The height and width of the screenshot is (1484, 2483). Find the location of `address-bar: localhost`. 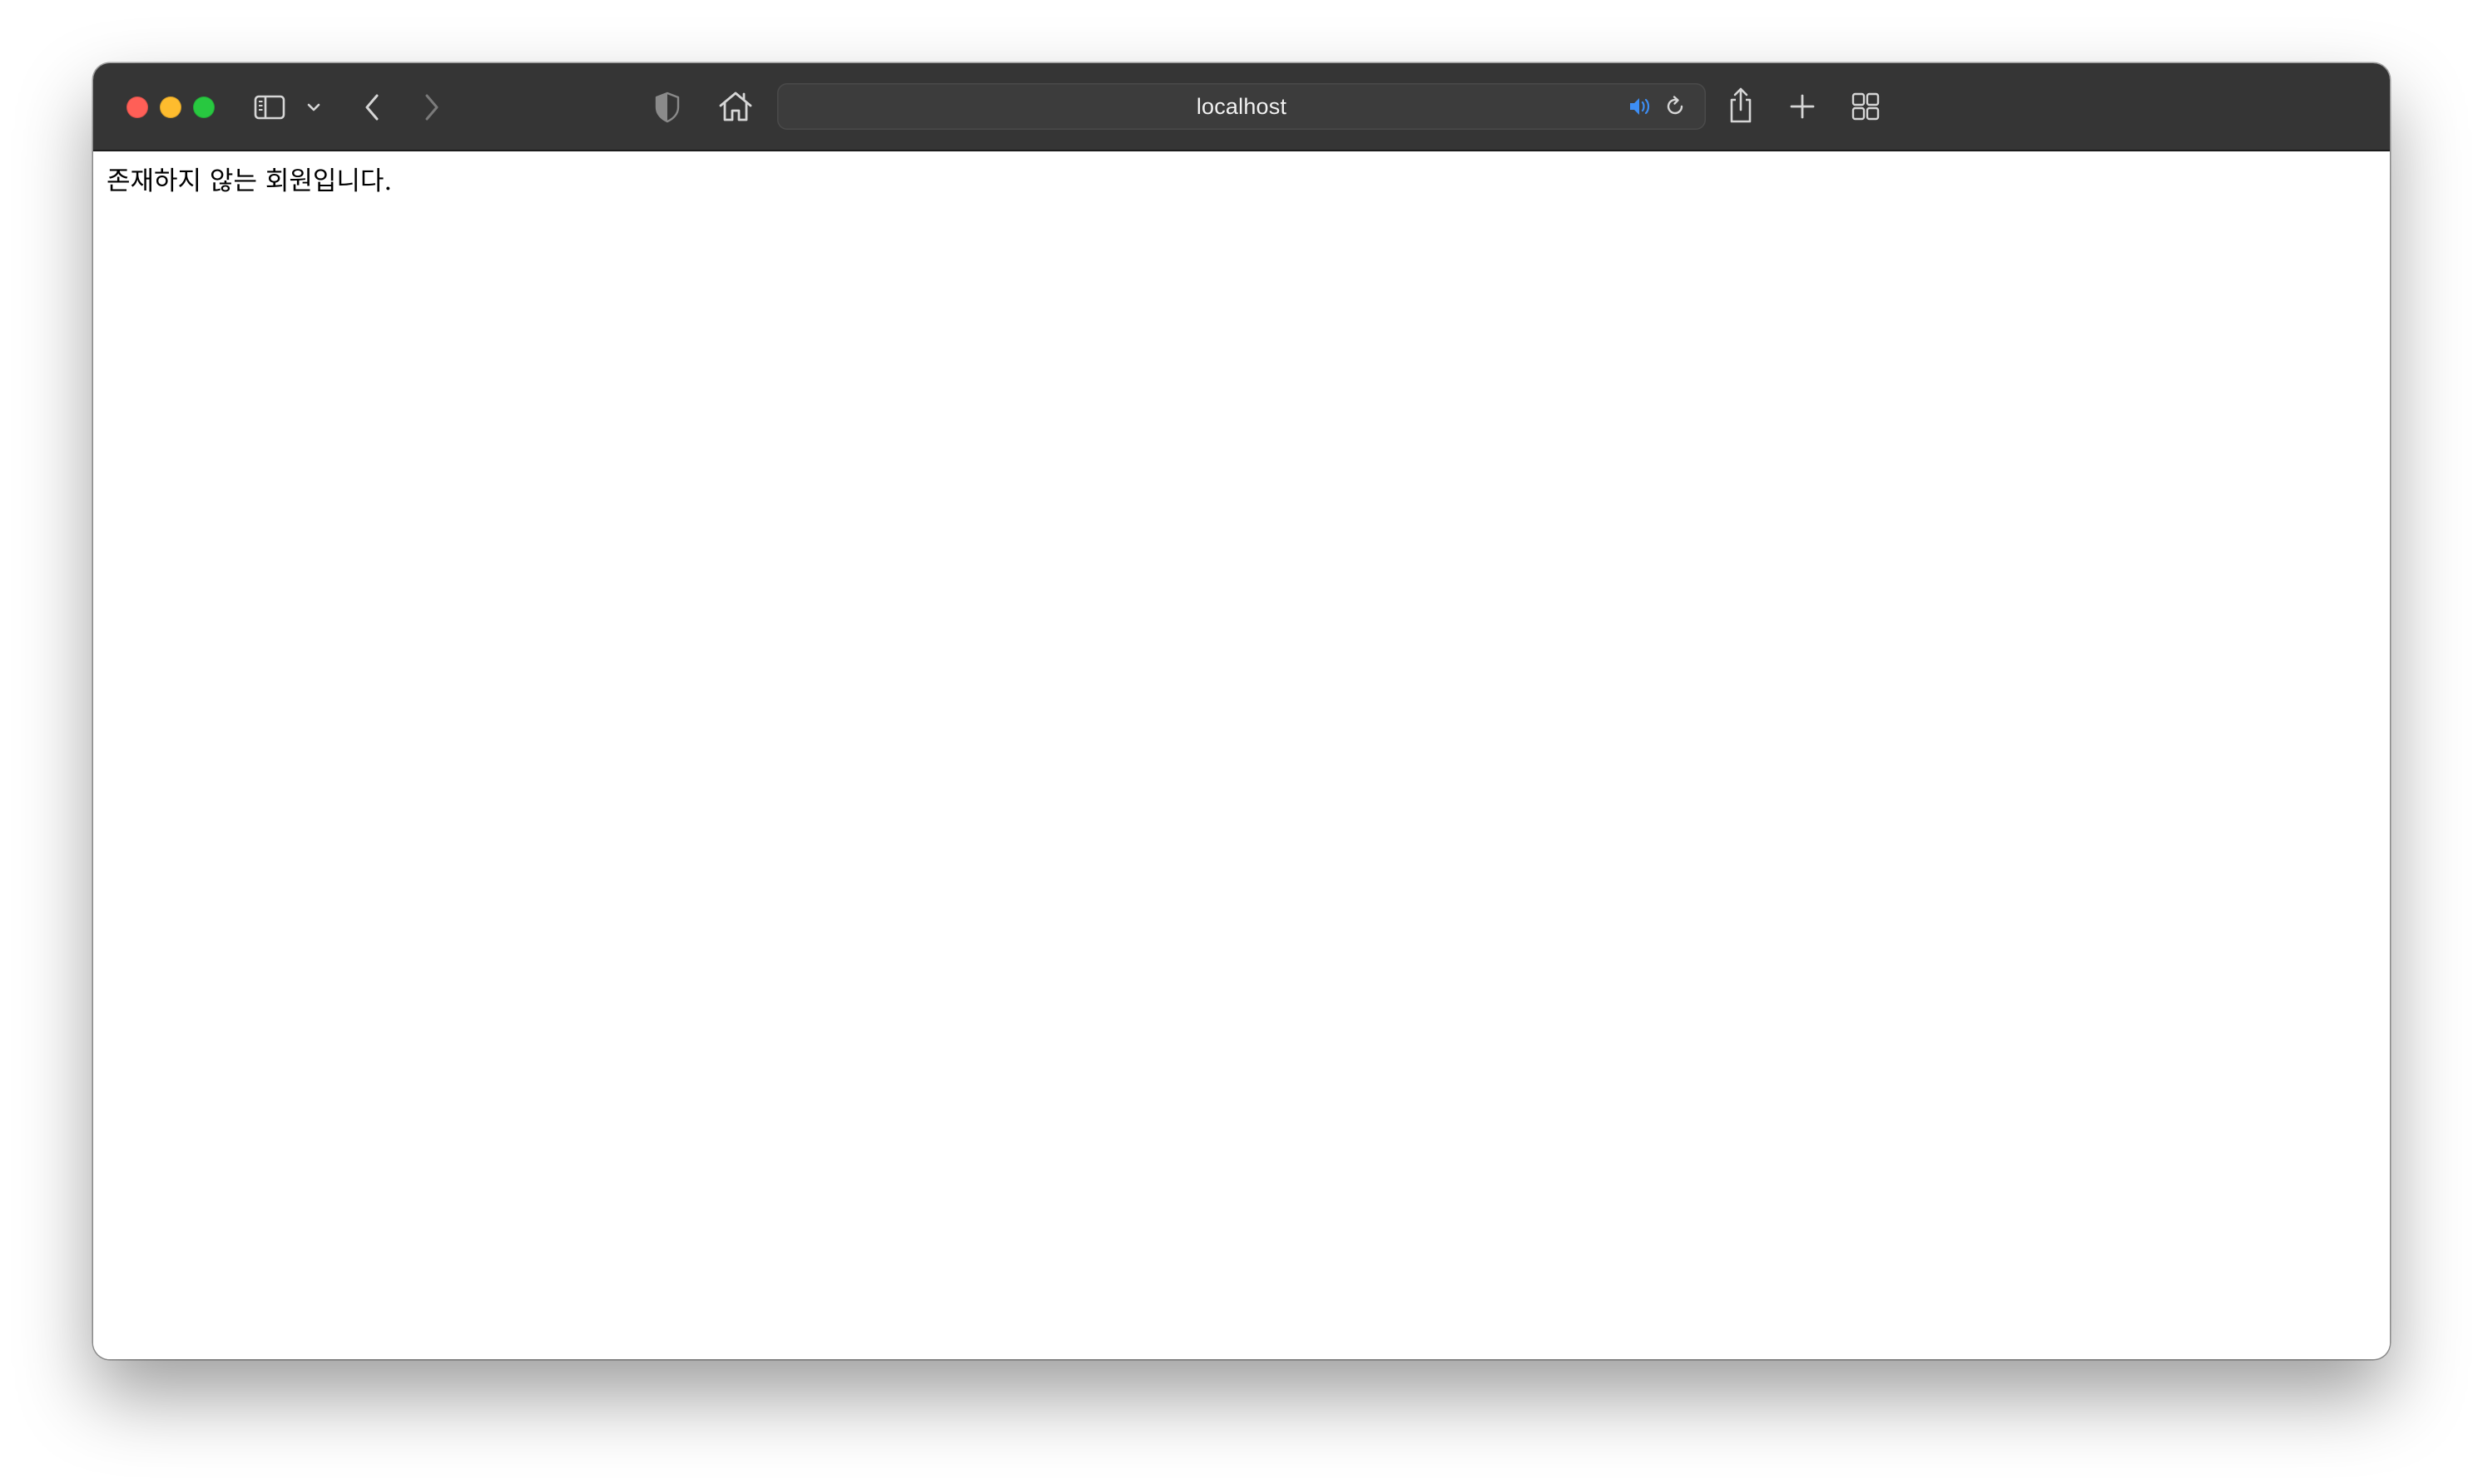

address-bar: localhost is located at coordinates (1241, 106).